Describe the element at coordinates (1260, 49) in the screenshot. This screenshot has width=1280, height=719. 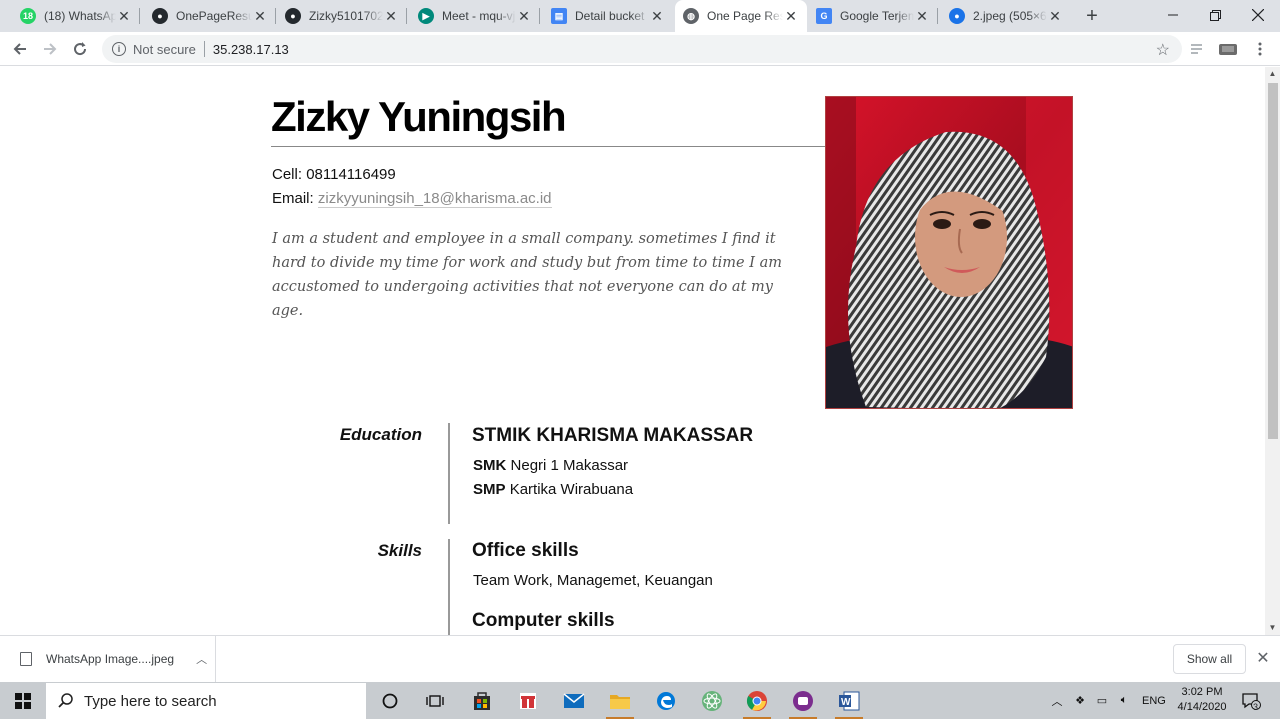
I see `menu-kebab-icon` at that location.